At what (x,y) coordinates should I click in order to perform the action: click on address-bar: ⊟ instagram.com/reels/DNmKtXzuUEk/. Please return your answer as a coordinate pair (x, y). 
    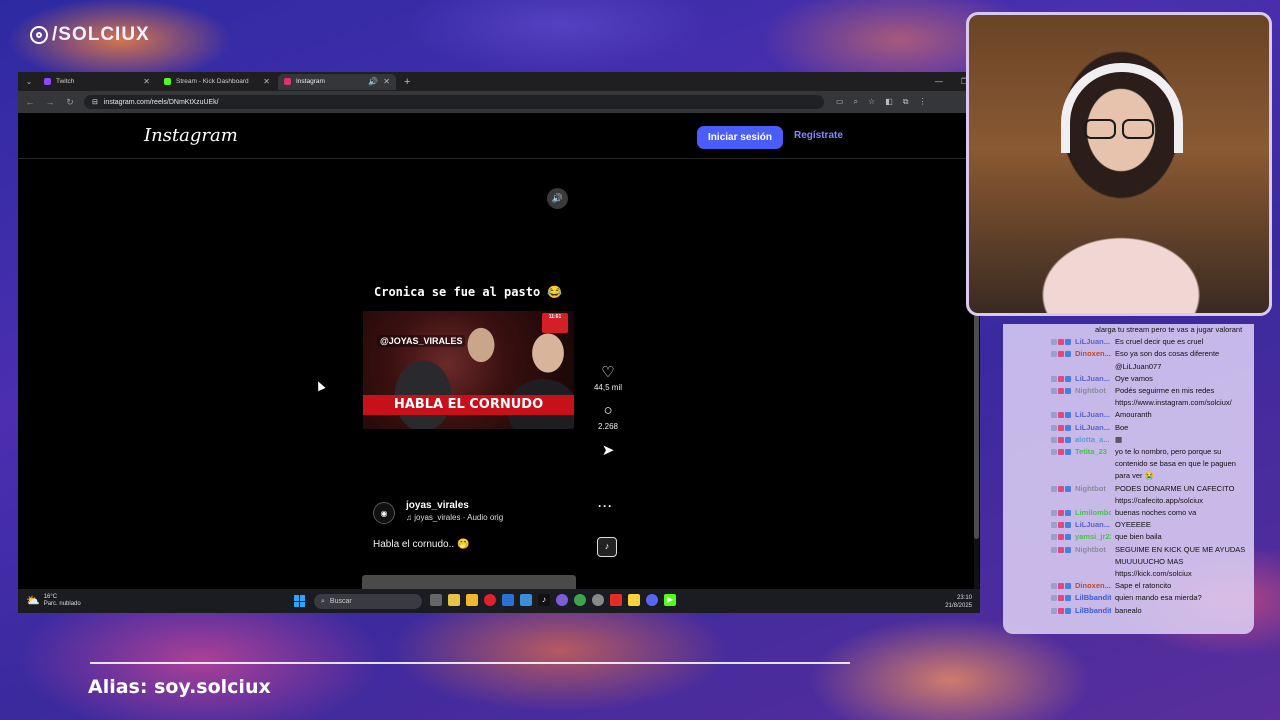
    Looking at the image, I should click on (454, 102).